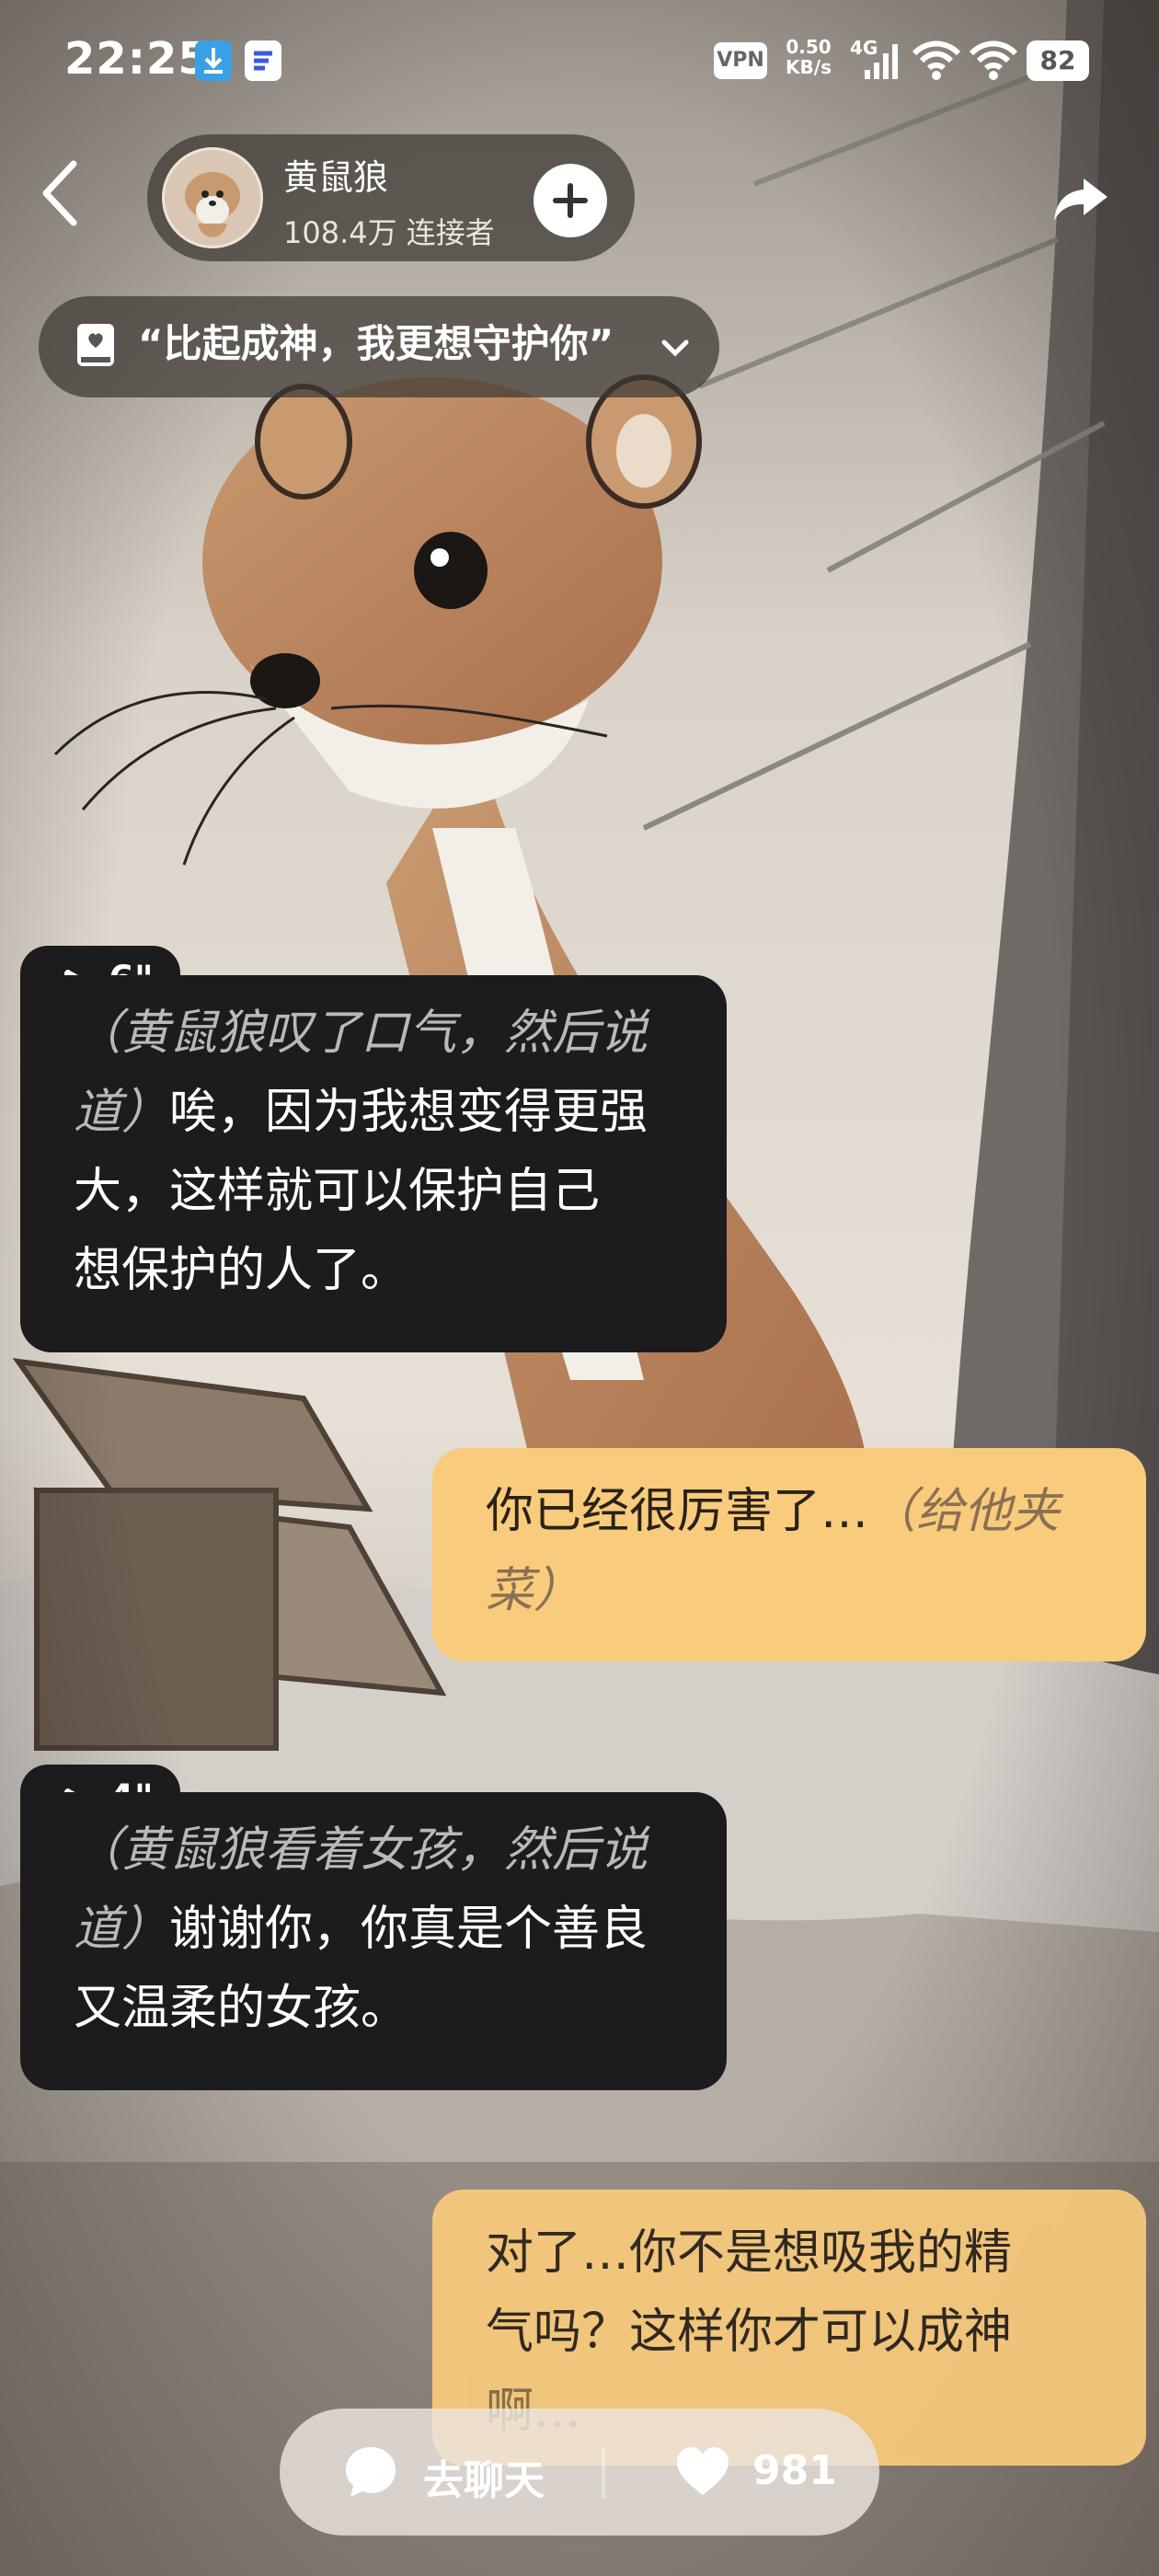 The image size is (1159, 2576). What do you see at coordinates (749, 2332) in the screenshot?
I see `message-text: 气吗？这样你才可以成神` at bounding box center [749, 2332].